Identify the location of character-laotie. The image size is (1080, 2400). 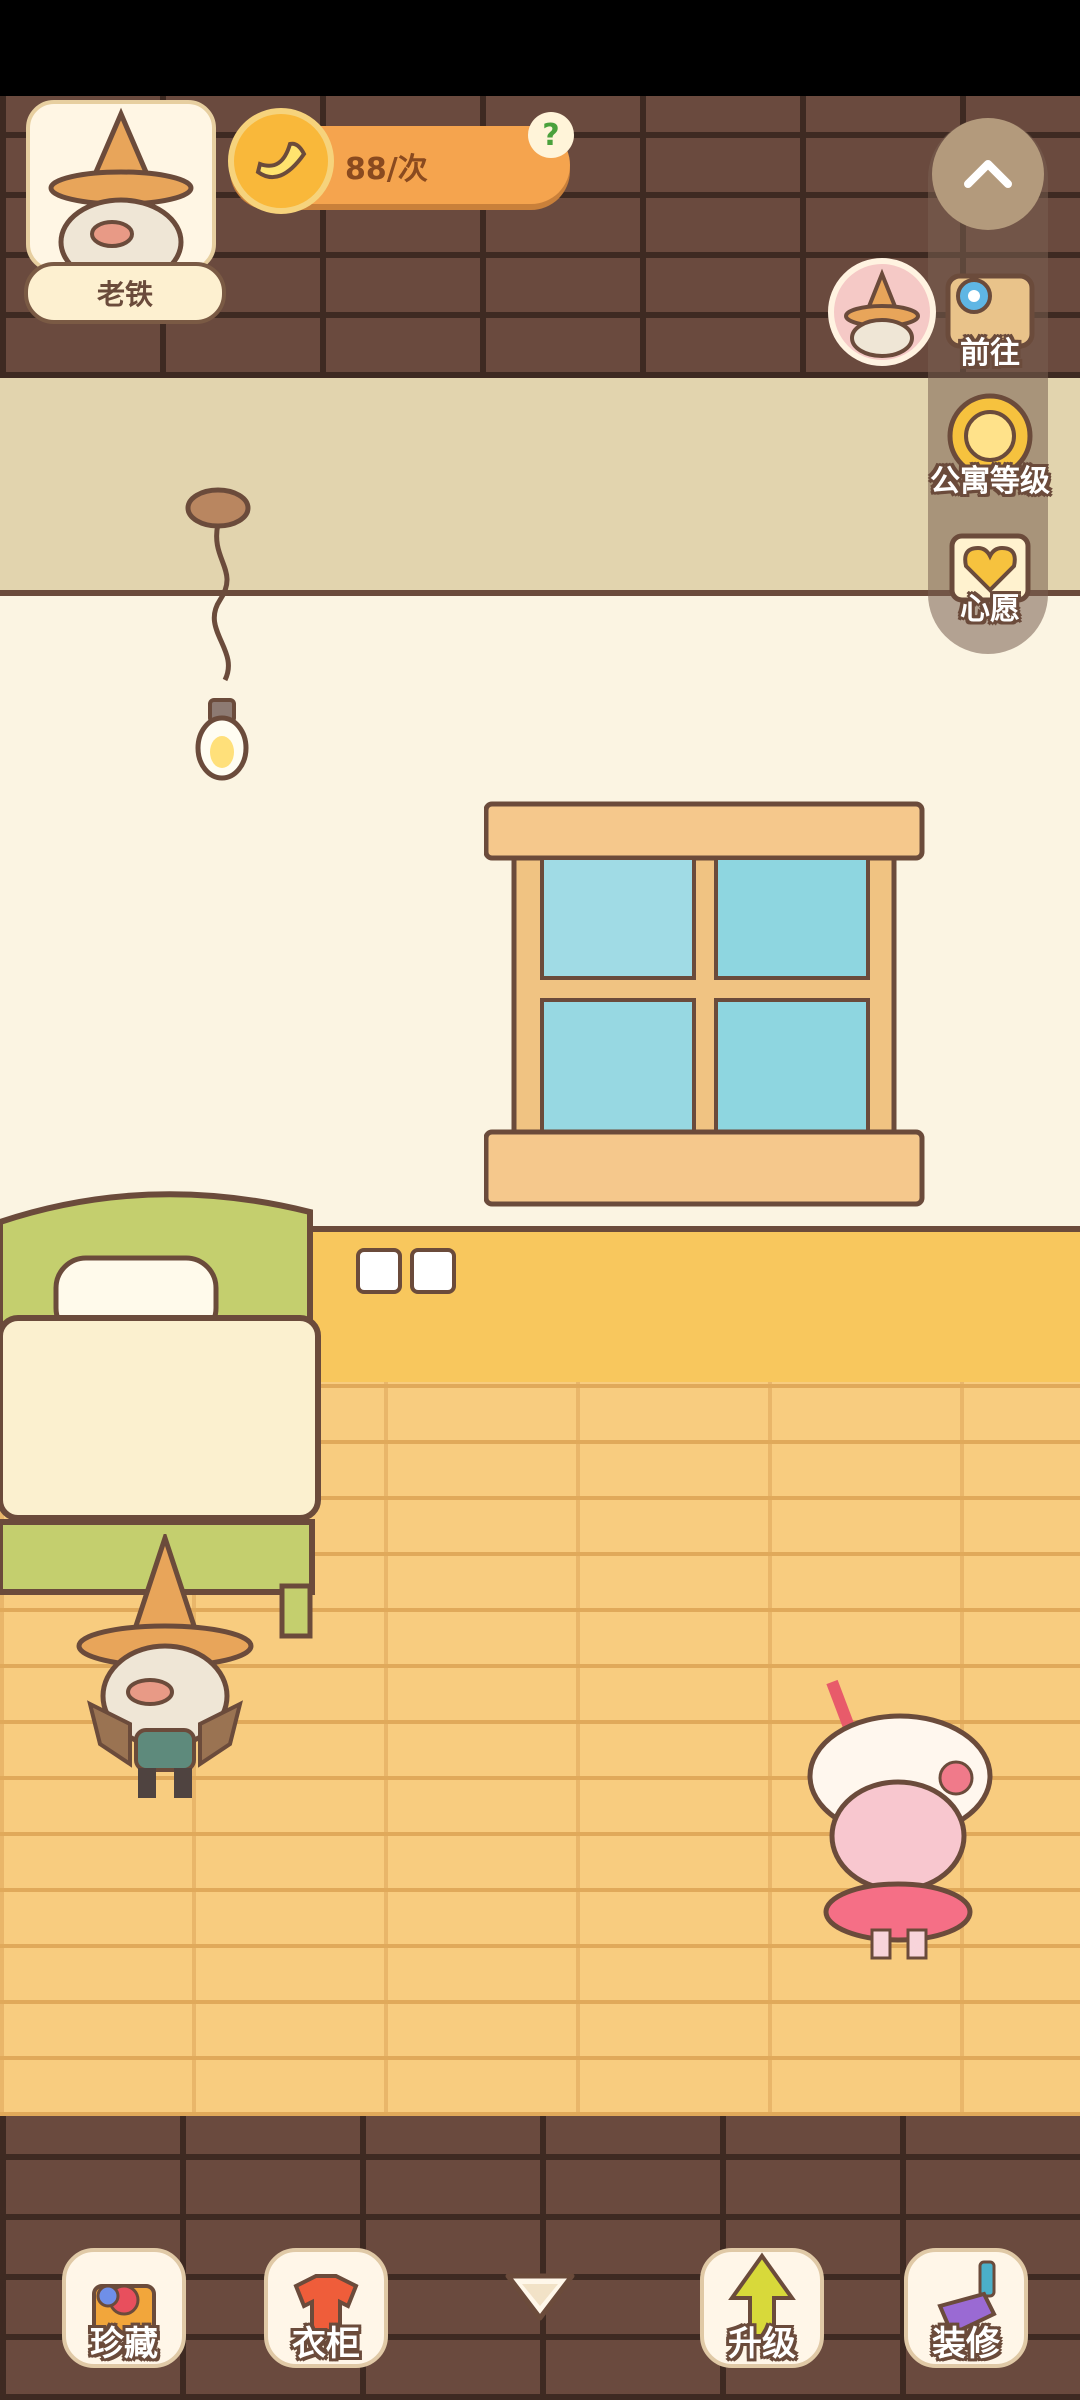
(165, 1669).